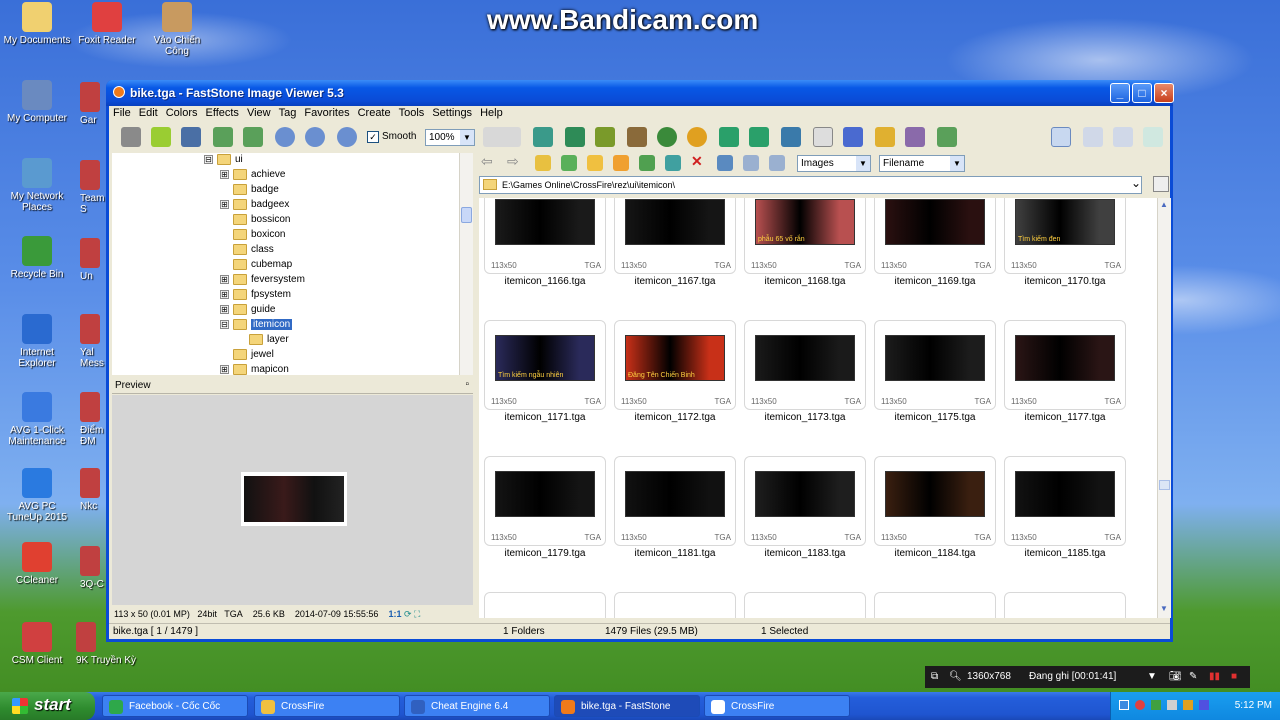 This screenshot has width=1280, height=720. I want to click on menu-item-create: Create, so click(374, 112).